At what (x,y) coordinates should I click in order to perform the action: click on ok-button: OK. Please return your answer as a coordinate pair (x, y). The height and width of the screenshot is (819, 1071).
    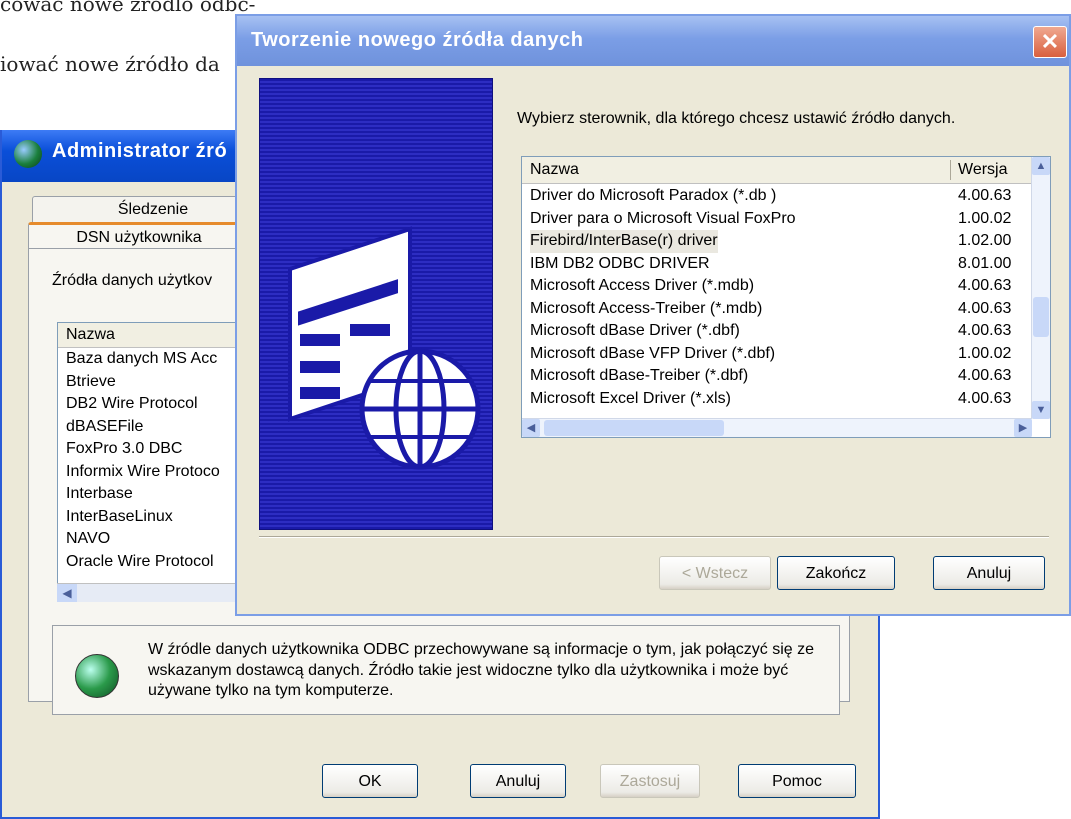
    Looking at the image, I should click on (370, 781).